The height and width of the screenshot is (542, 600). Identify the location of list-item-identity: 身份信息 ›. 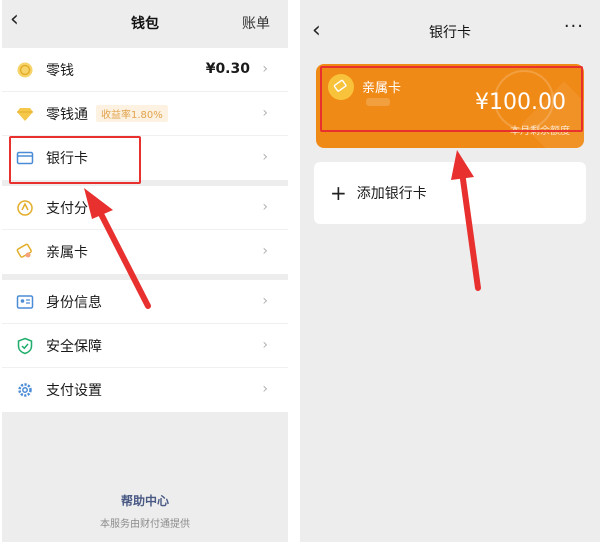
(145, 302).